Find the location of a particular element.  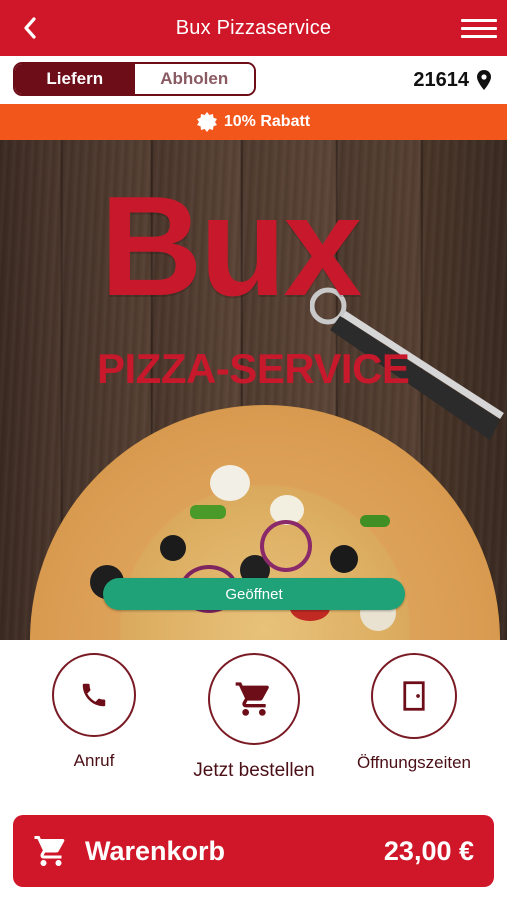

logo-sub: PIZZA-SERVICE is located at coordinates (253, 368).